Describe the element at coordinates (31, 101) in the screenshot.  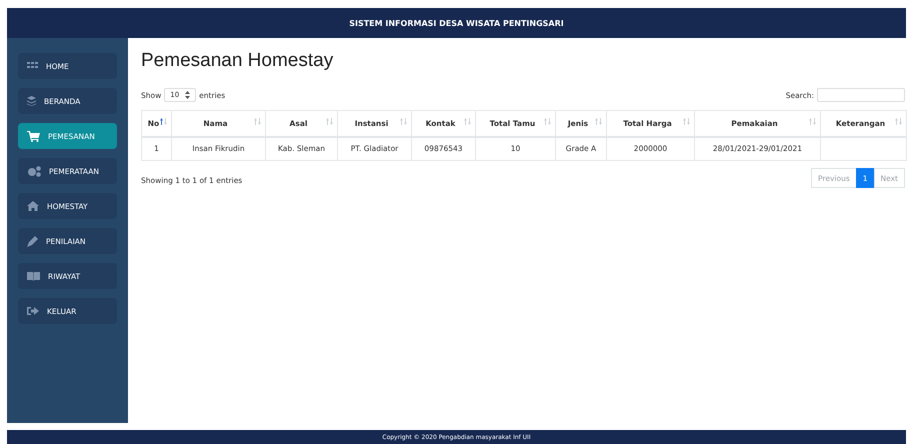
I see `layers-icon` at that location.